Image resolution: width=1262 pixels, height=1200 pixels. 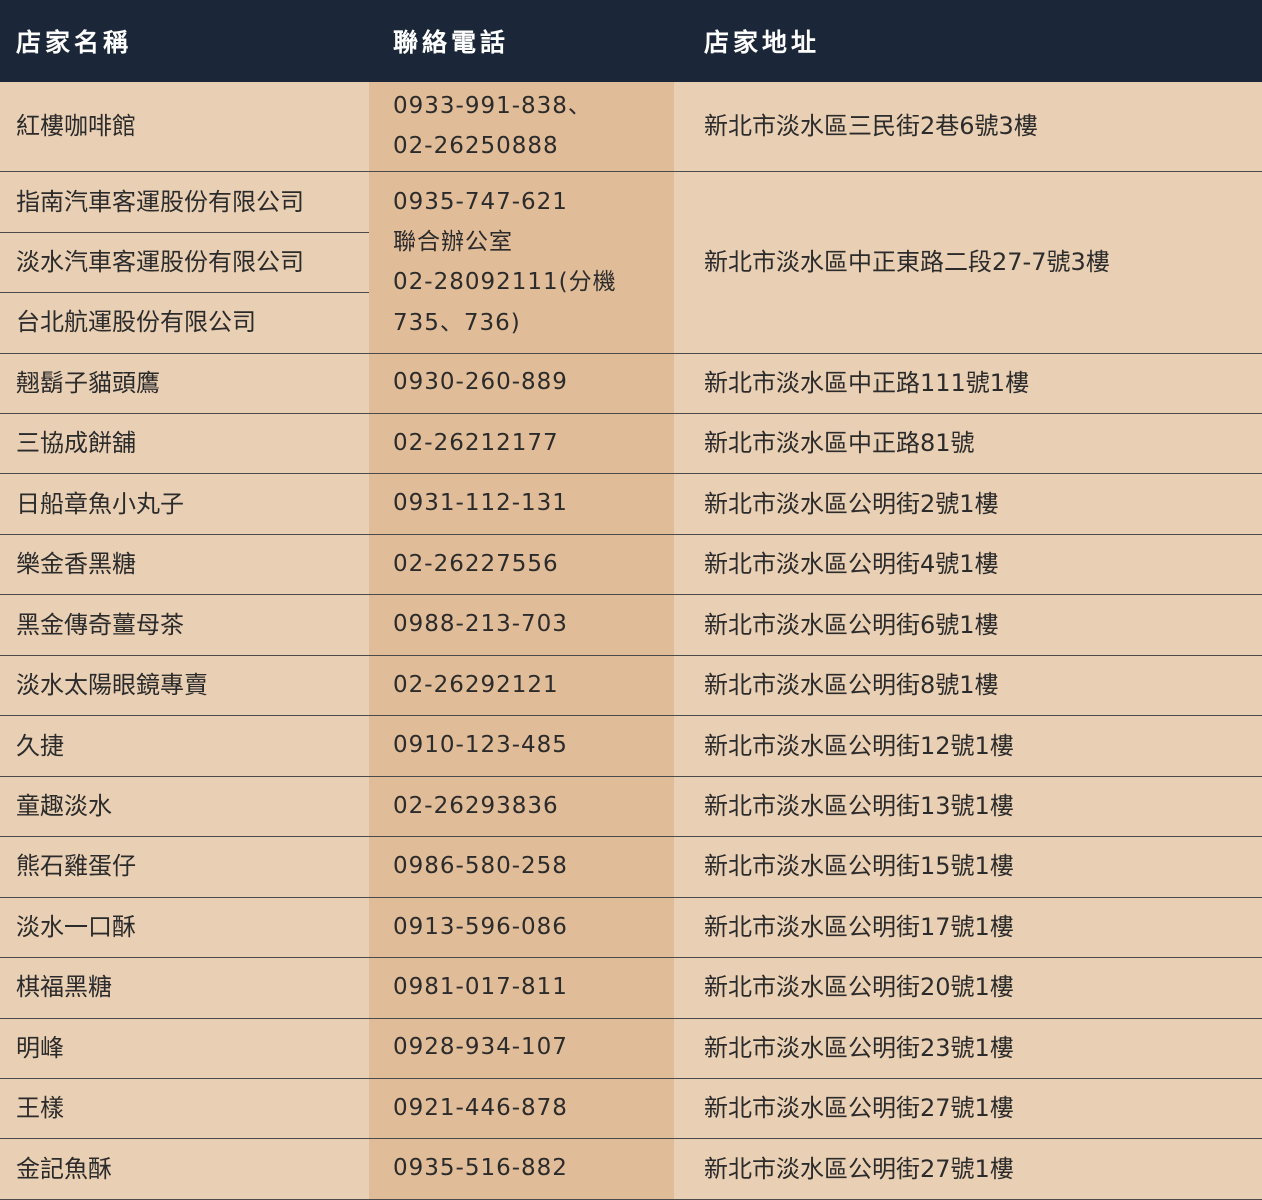 I want to click on table-row: 金記魚酥 0935-516-882 新北市淡水區公明街27號1樓, so click(x=631, y=1169).